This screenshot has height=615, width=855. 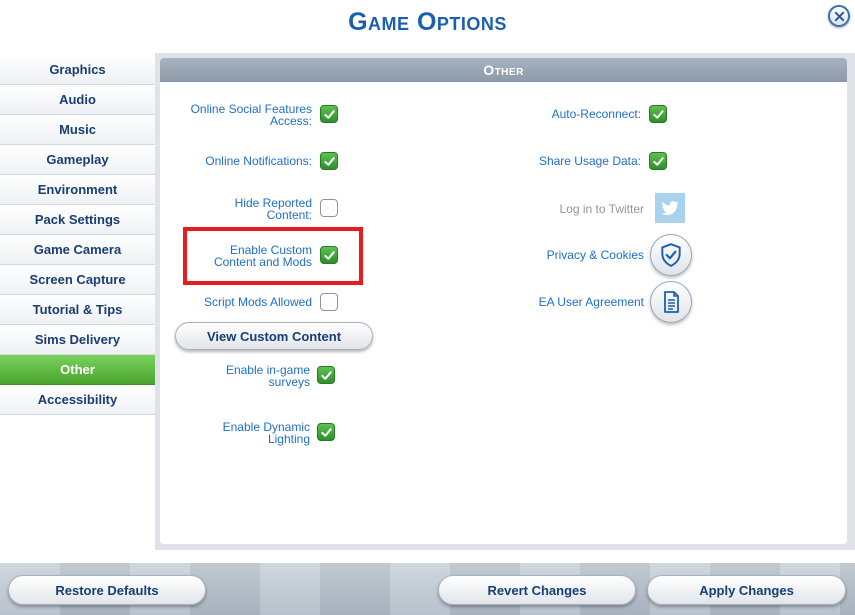 I want to click on twitter-icon, so click(x=670, y=208).